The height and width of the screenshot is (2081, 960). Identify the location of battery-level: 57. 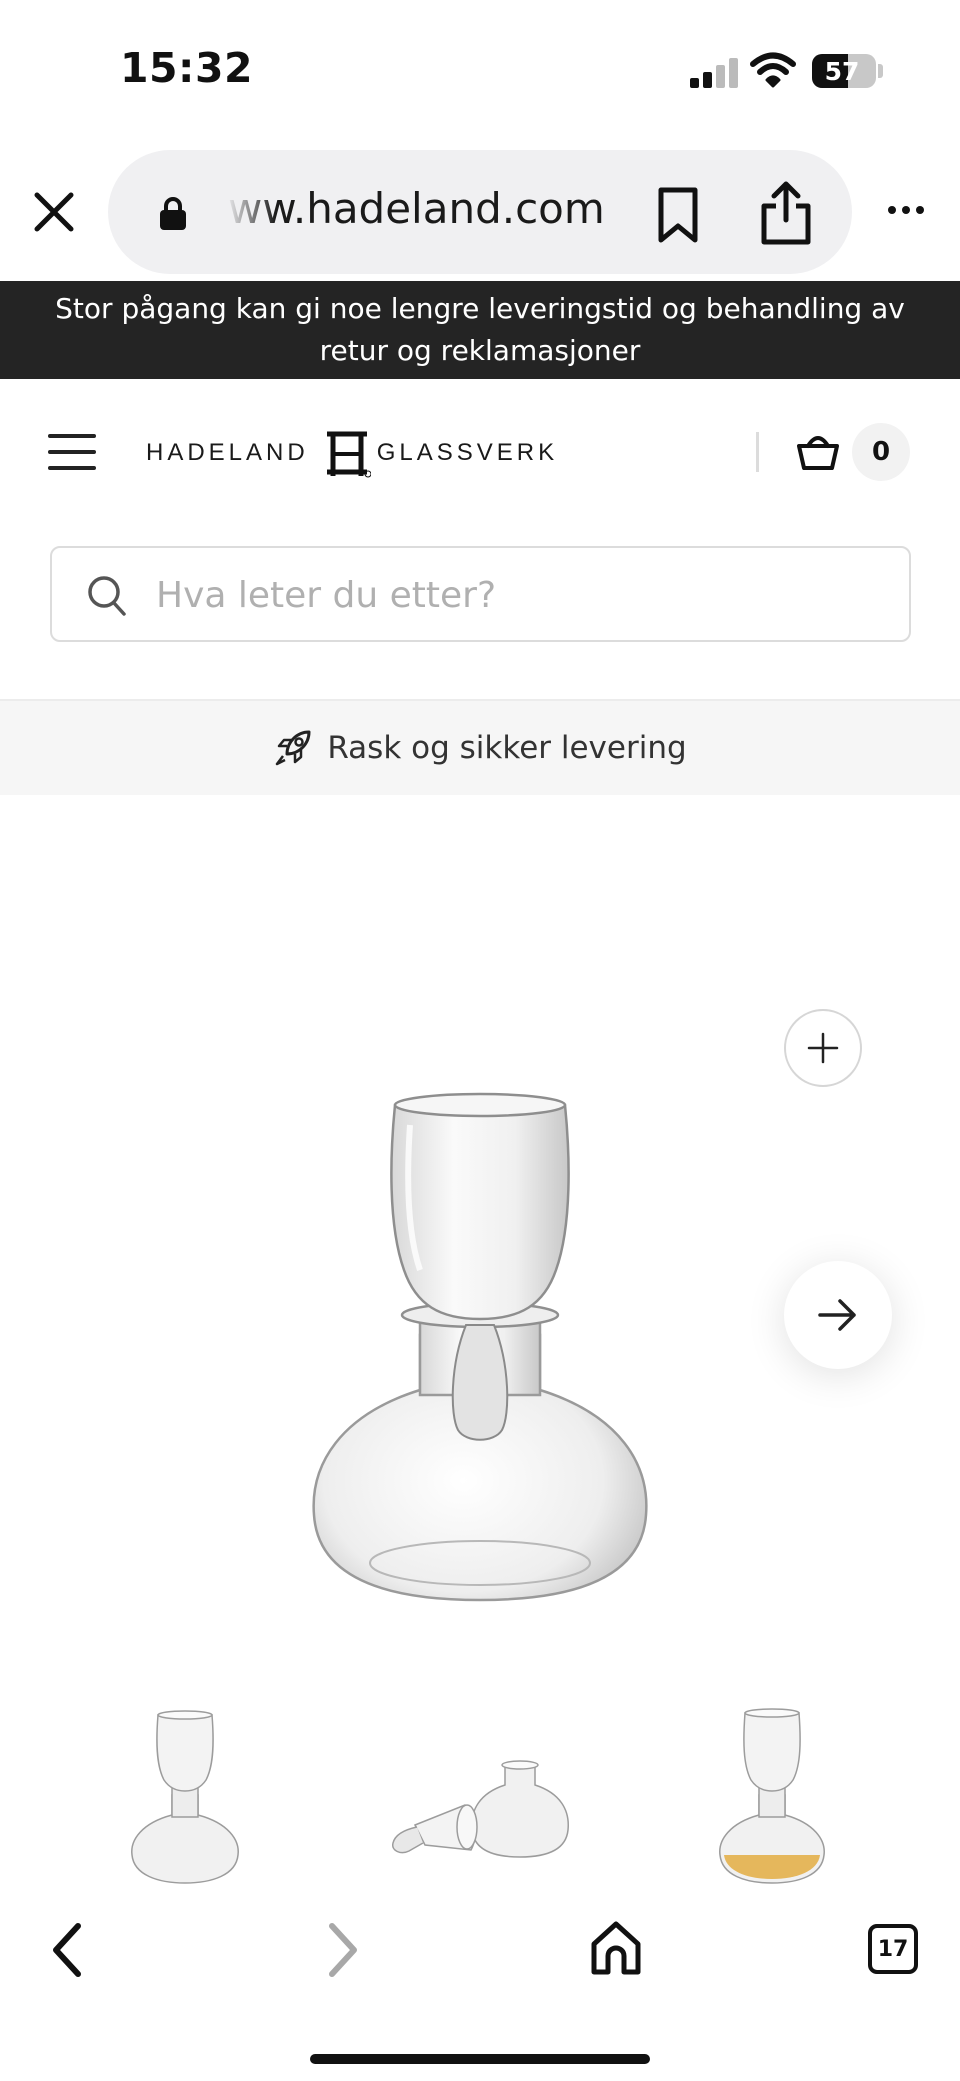
(842, 71).